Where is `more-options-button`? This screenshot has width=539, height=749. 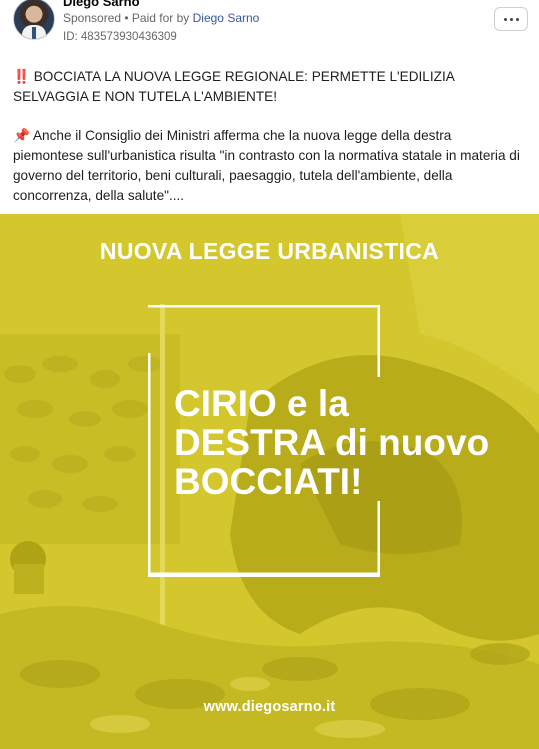 more-options-button is located at coordinates (511, 19).